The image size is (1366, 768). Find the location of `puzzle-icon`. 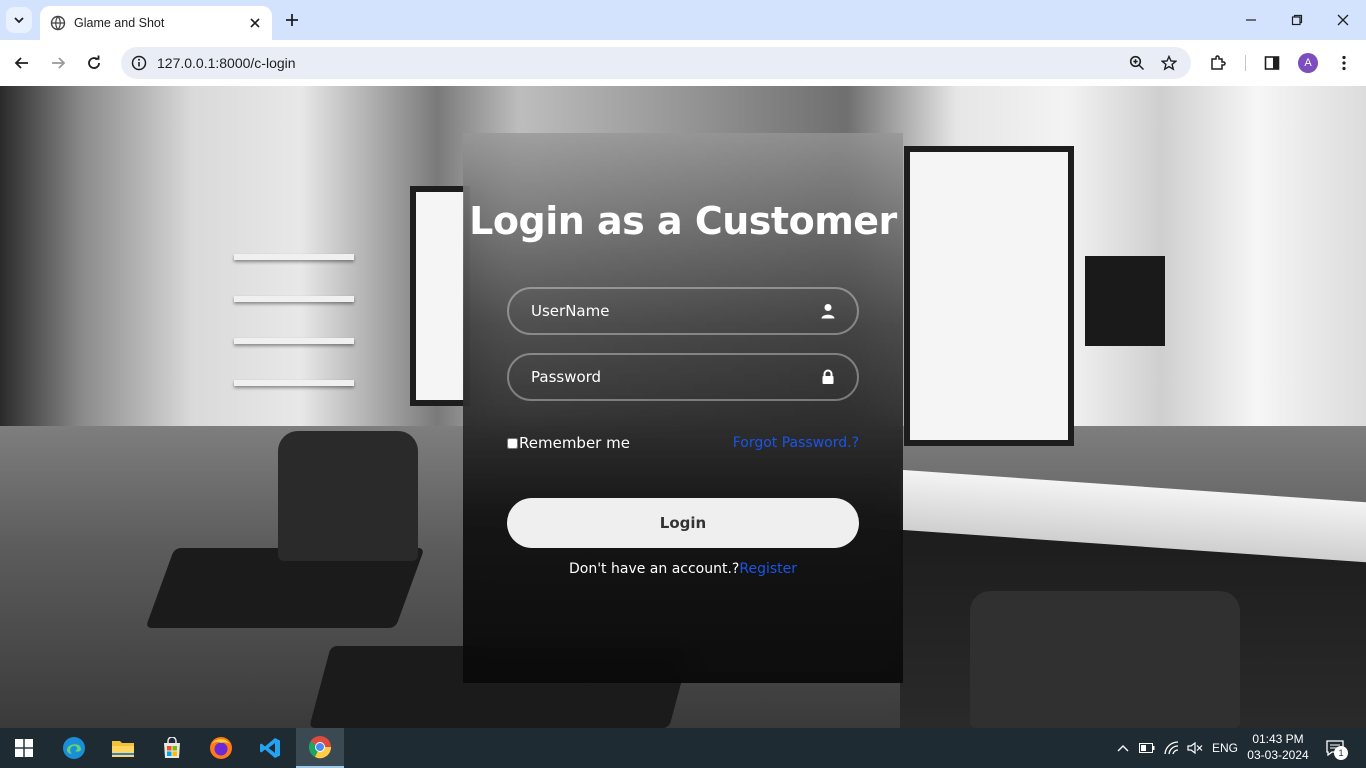

puzzle-icon is located at coordinates (1218, 62).